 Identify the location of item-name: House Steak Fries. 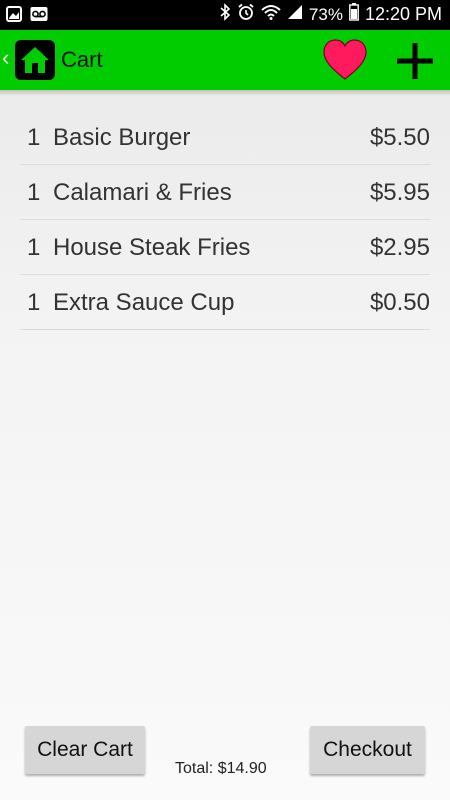
(152, 247).